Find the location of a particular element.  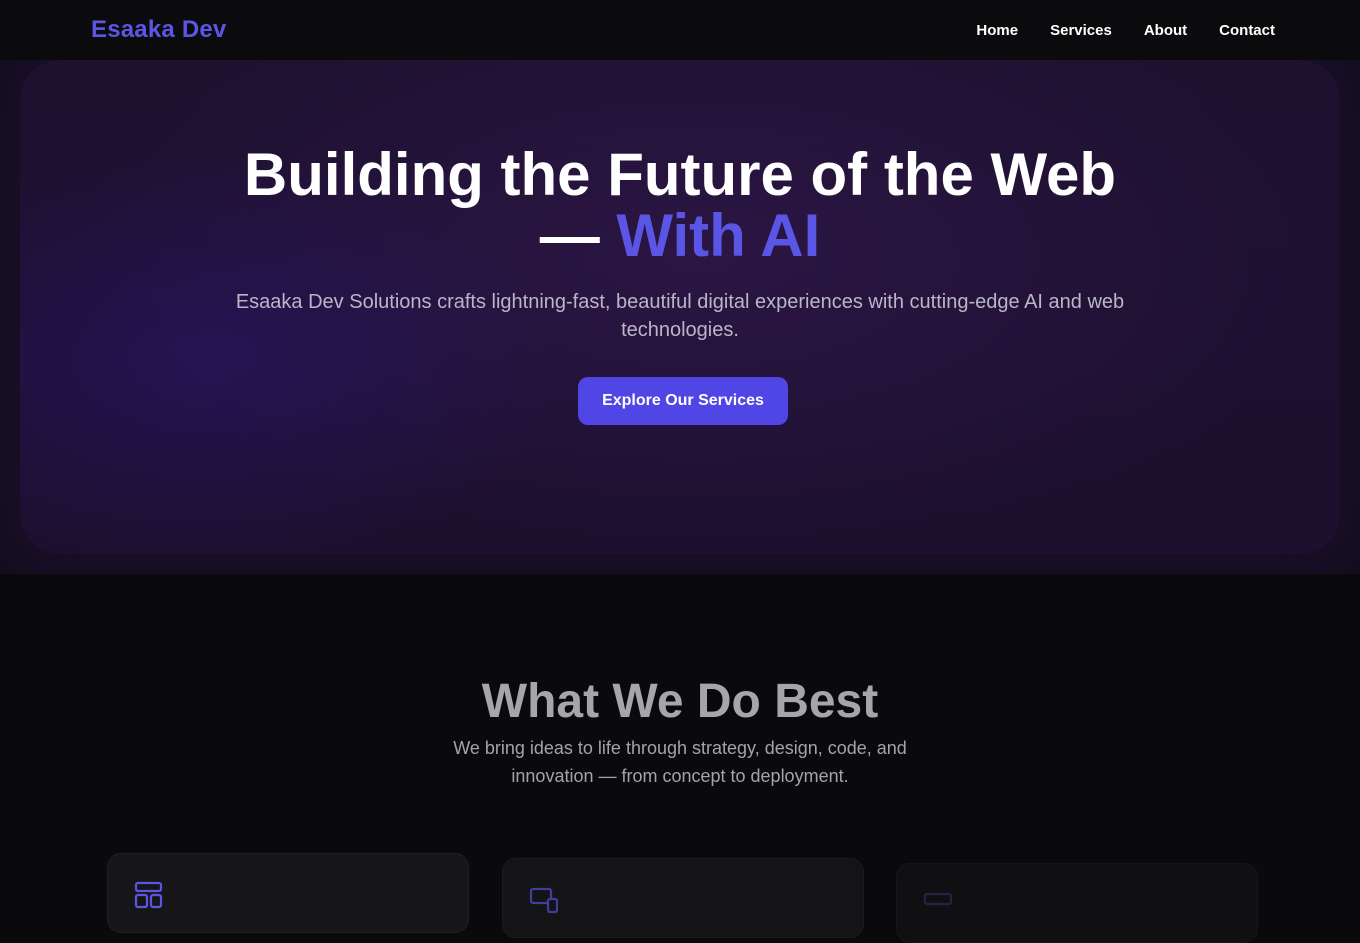

services-title: What We Do Best is located at coordinates (680, 701).